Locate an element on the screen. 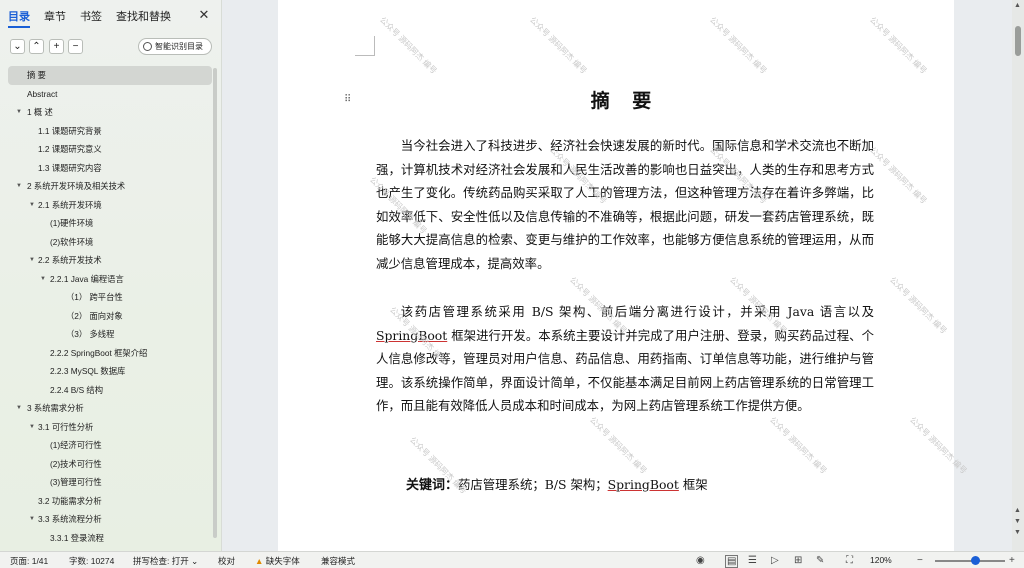 The image size is (1024, 568). toc-item-label: 1.3 课题研究内容 is located at coordinates (70, 167).